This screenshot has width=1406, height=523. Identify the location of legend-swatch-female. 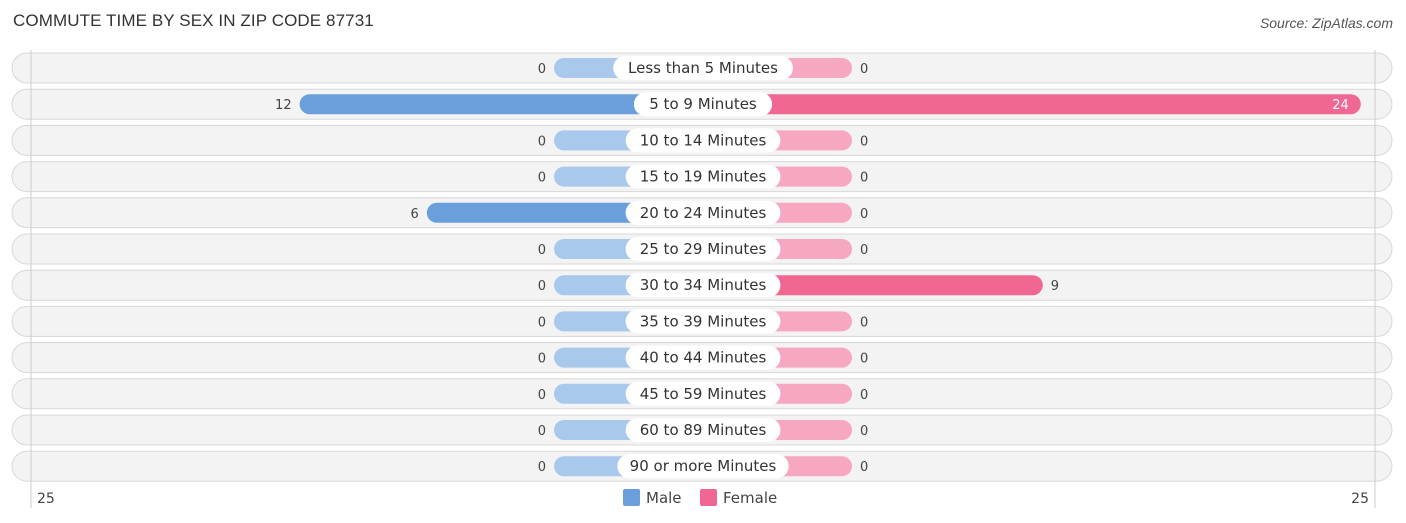
(708, 497).